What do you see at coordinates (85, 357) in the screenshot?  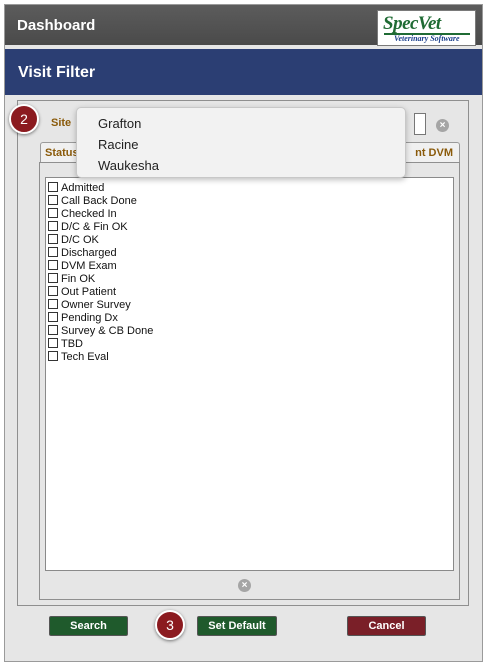 I see `list-item-label: Tech Eval` at bounding box center [85, 357].